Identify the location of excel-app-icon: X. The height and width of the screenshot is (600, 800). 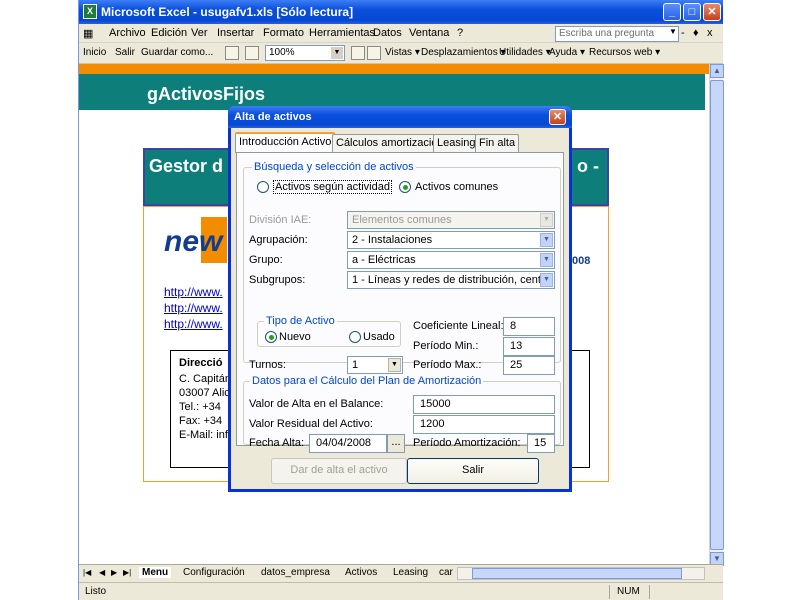
(90, 11).